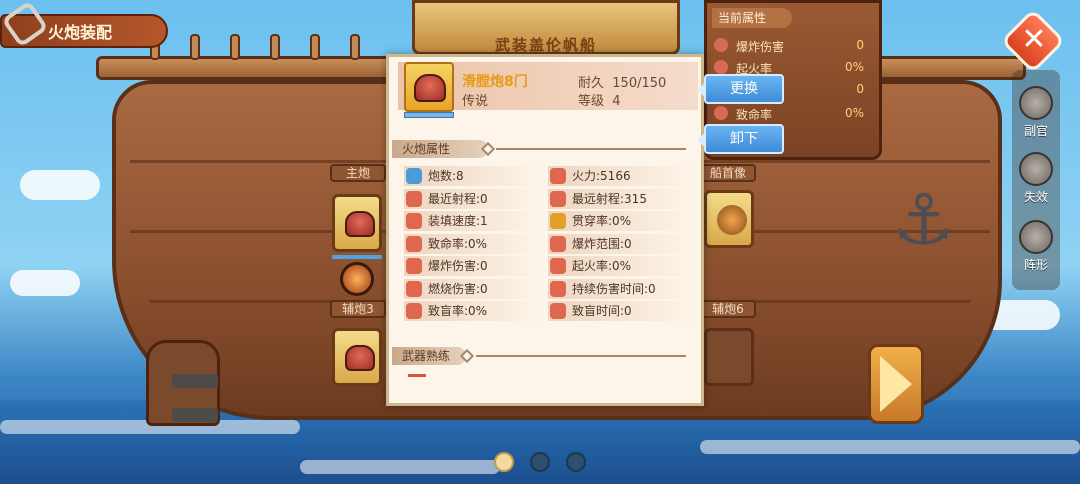 The height and width of the screenshot is (484, 1080). What do you see at coordinates (357, 257) in the screenshot?
I see `slot-main-bar` at bounding box center [357, 257].